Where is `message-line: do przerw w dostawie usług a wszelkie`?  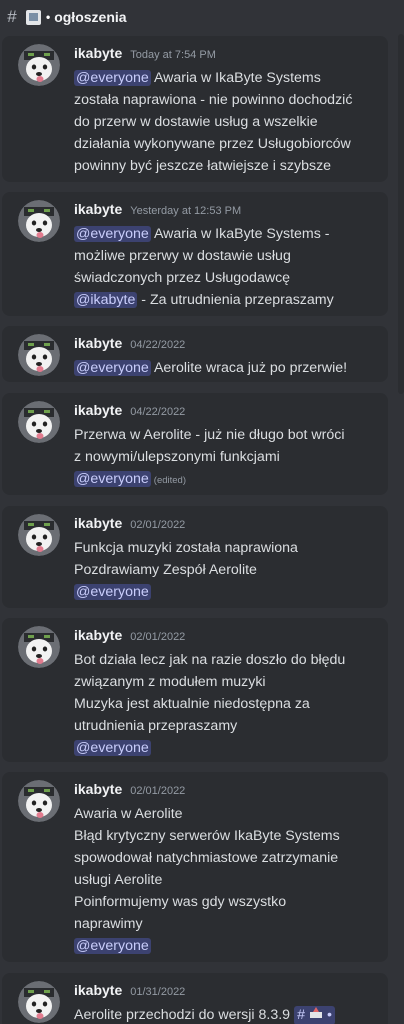
message-line: do przerw w dostawie usług a wszelkie is located at coordinates (224, 122).